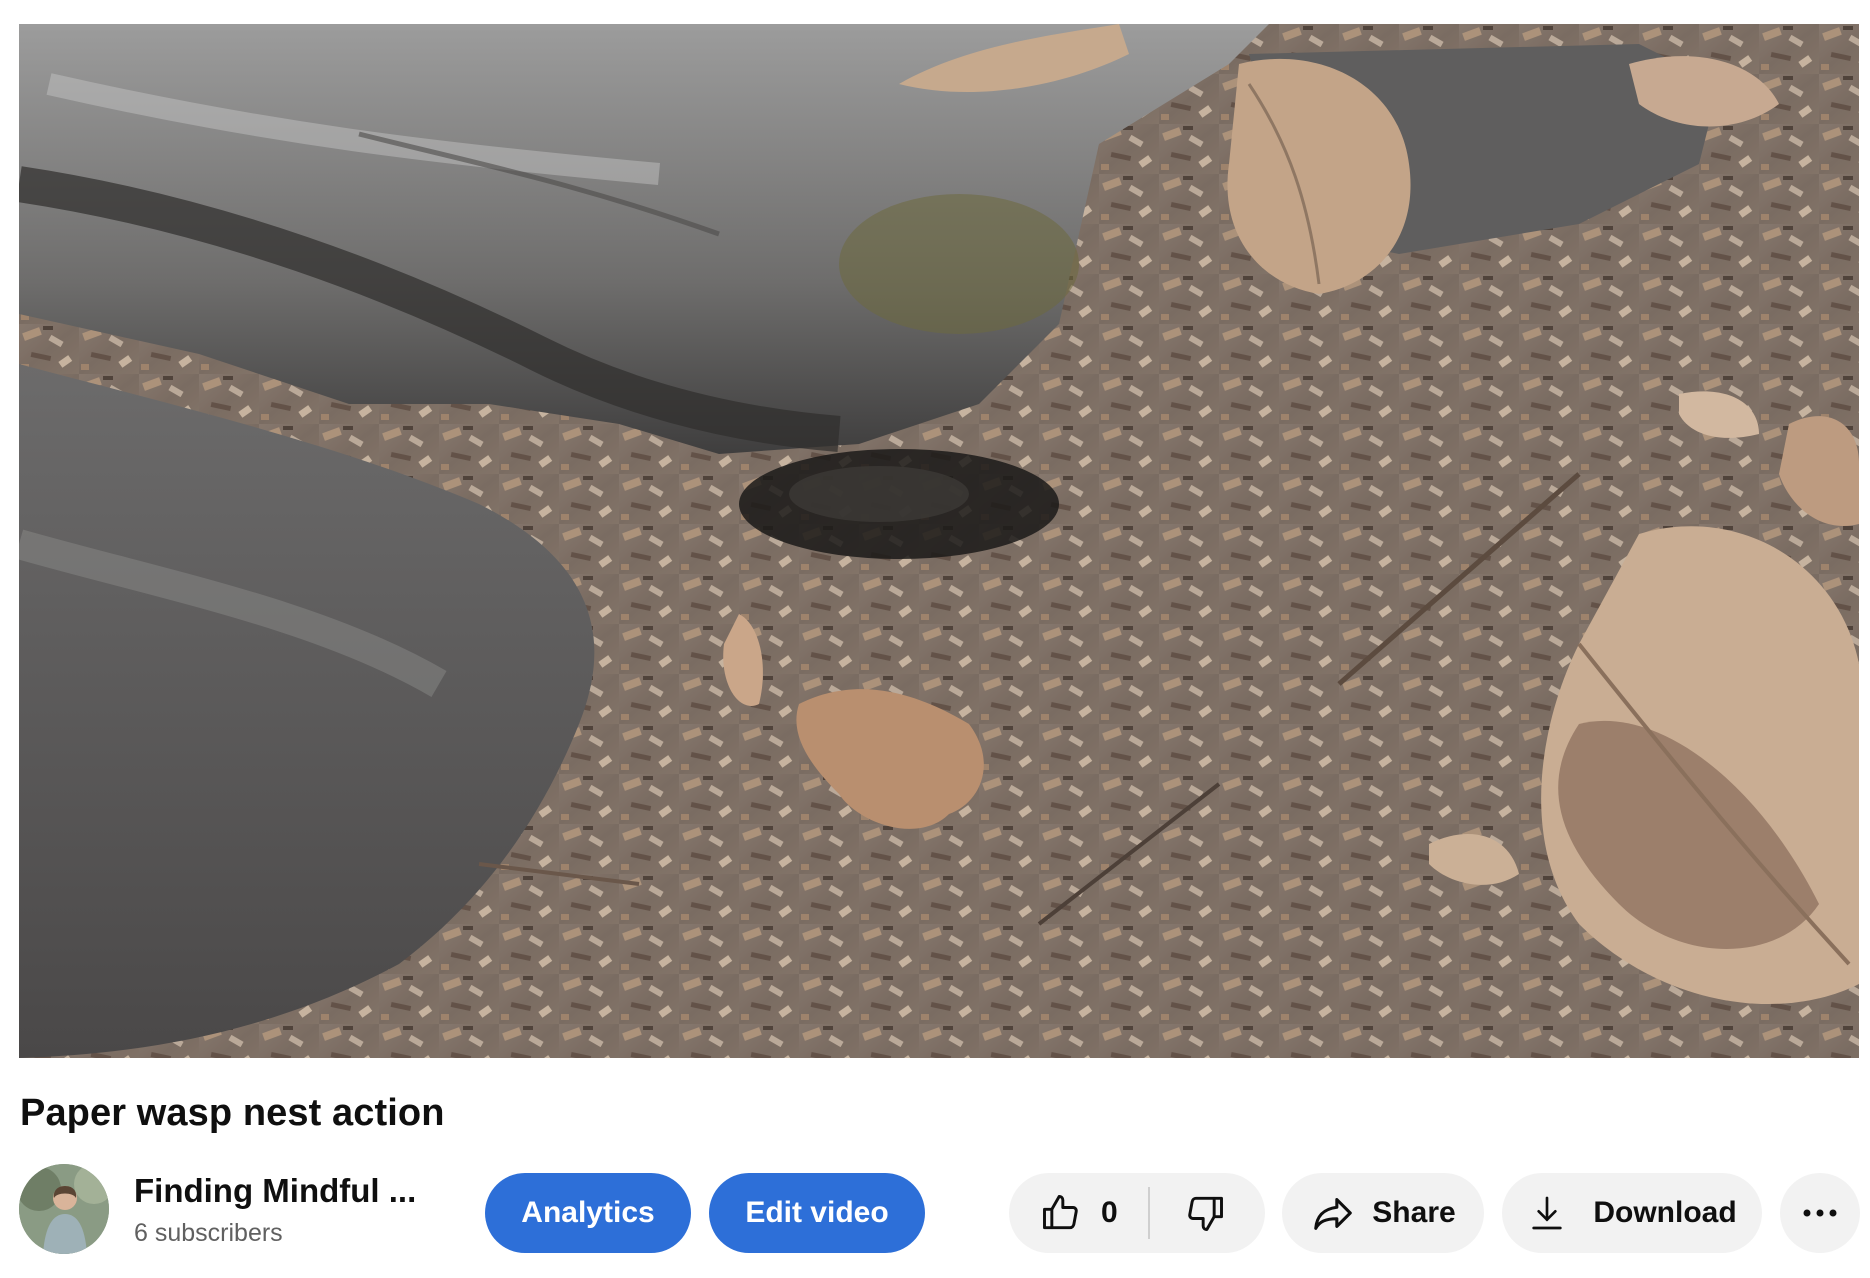 The width and height of the screenshot is (1870, 1278). I want to click on video-title: Paper wasp nest action, so click(232, 1113).